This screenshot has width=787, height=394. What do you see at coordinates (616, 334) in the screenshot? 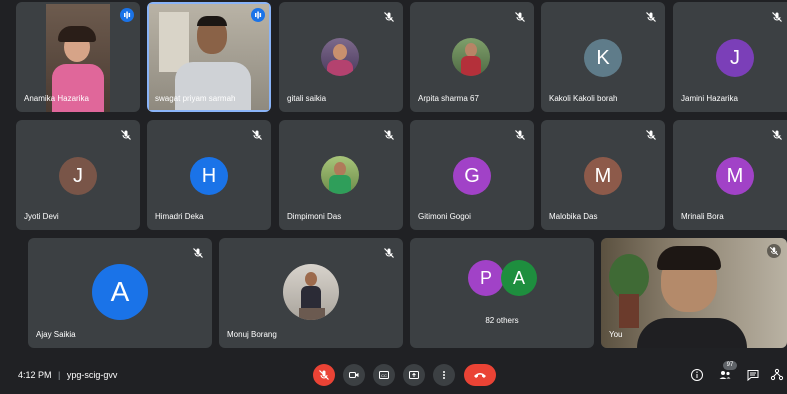
I see `participant-name: You` at bounding box center [616, 334].